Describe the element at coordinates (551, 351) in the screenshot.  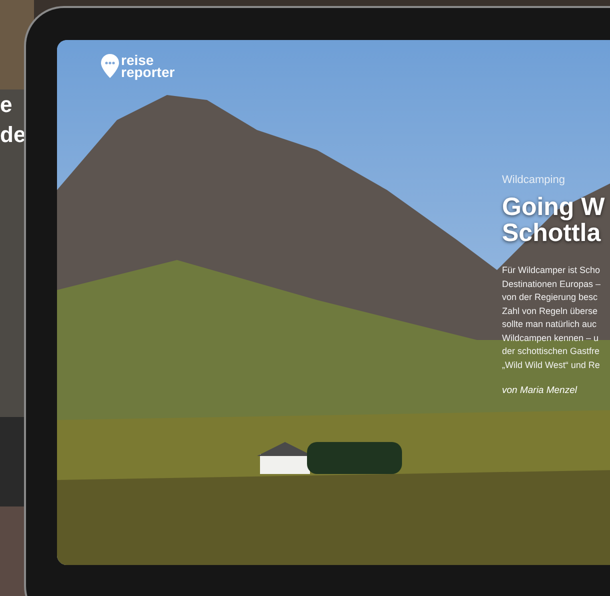
I see `teaser-text: der schottischen Gastfre` at that location.